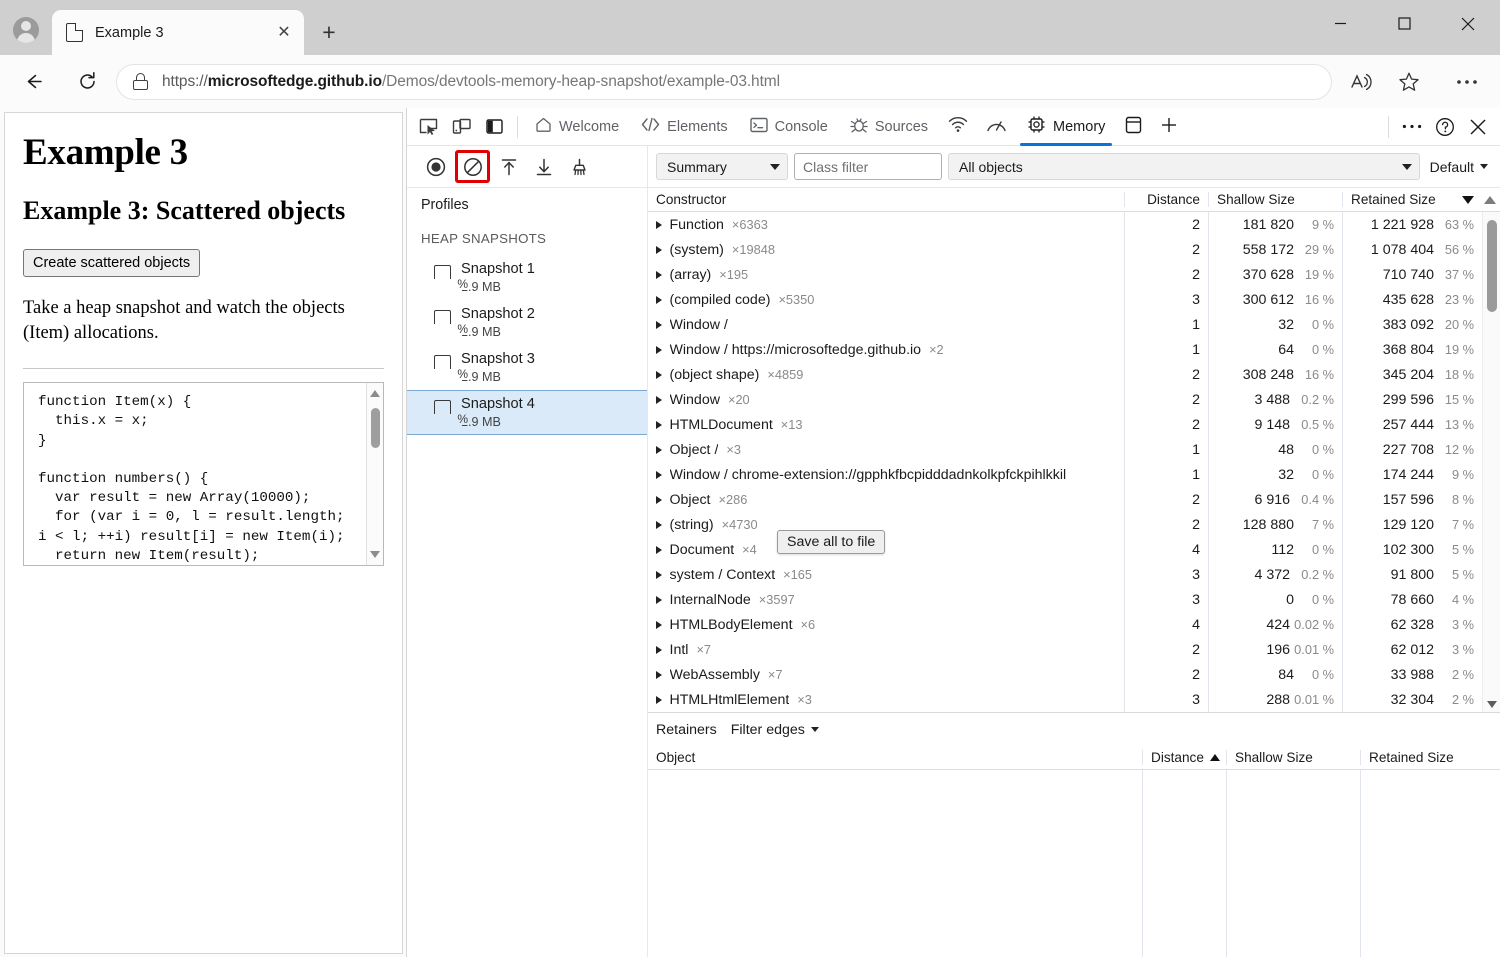  What do you see at coordinates (1074, 249) in the screenshot?
I see `table-row: (system) ×19848 2 558 172 29 % 1 078 404 56 %` at bounding box center [1074, 249].